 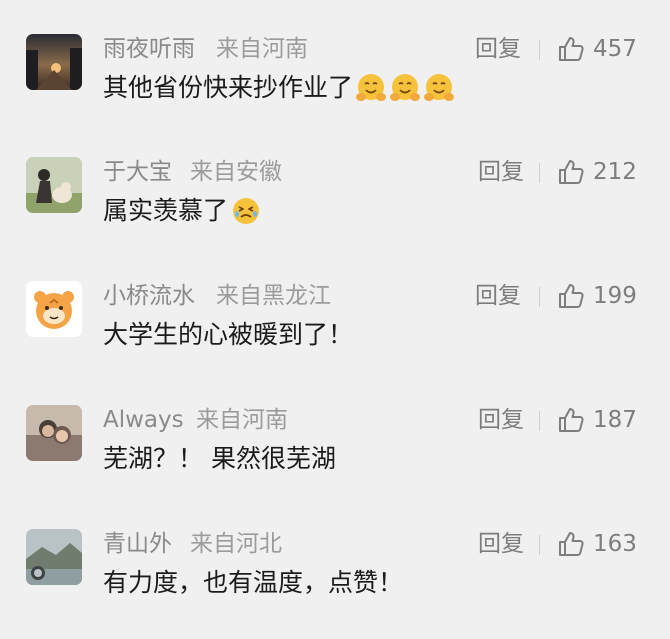 I want to click on username: 小桥流水, so click(x=149, y=296).